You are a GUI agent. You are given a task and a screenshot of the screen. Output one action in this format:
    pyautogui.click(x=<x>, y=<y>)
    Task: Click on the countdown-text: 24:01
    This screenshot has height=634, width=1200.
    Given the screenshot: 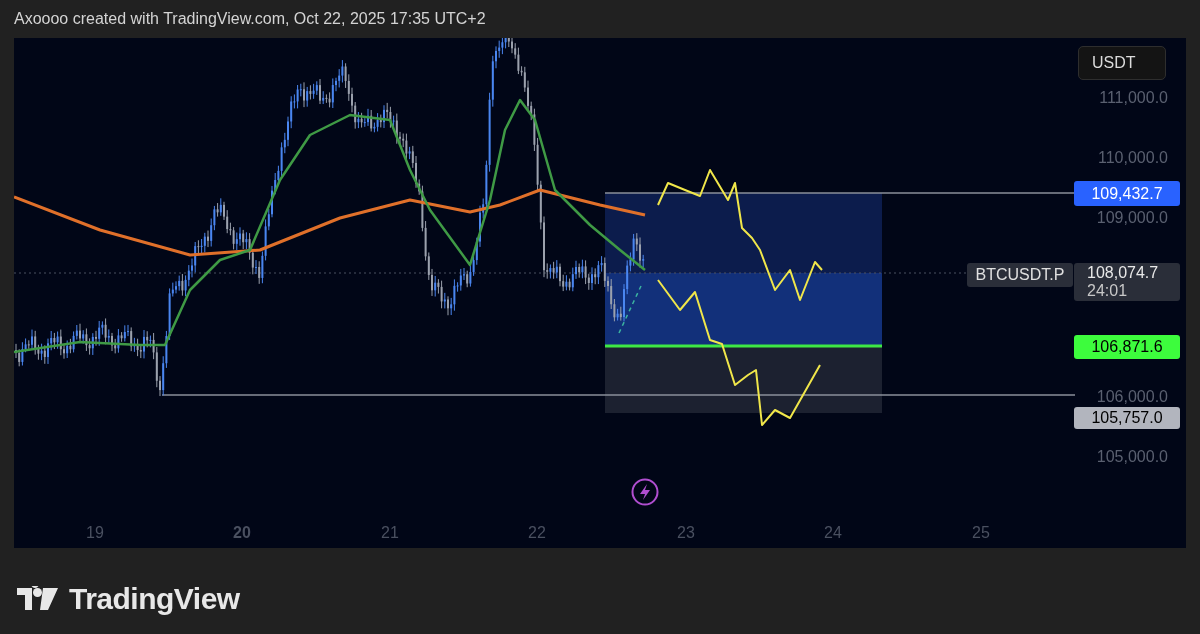 What is the action you would take?
    pyautogui.click(x=1108, y=291)
    